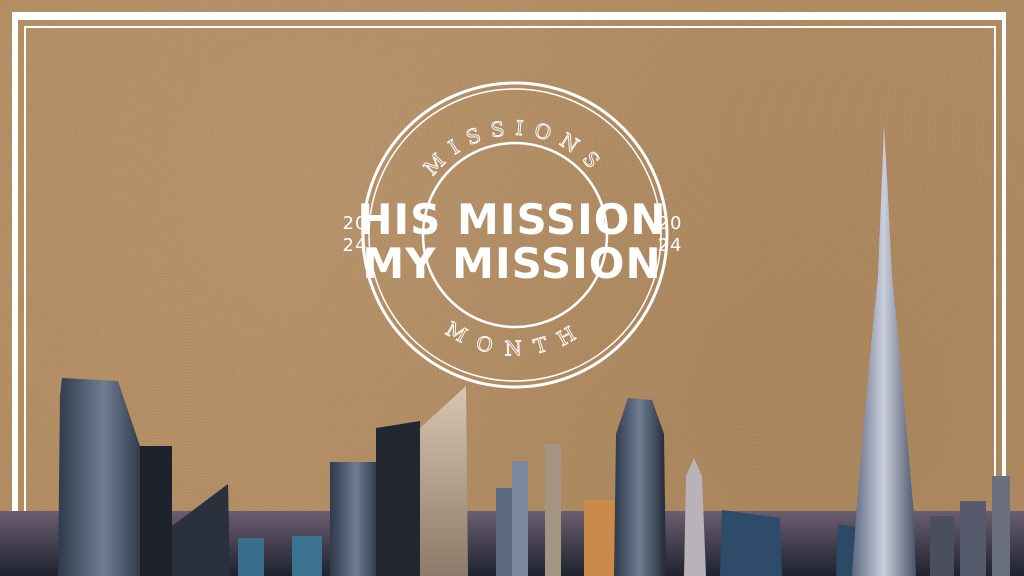  Describe the element at coordinates (156, 511) in the screenshot. I see `tower-left-dark` at that location.